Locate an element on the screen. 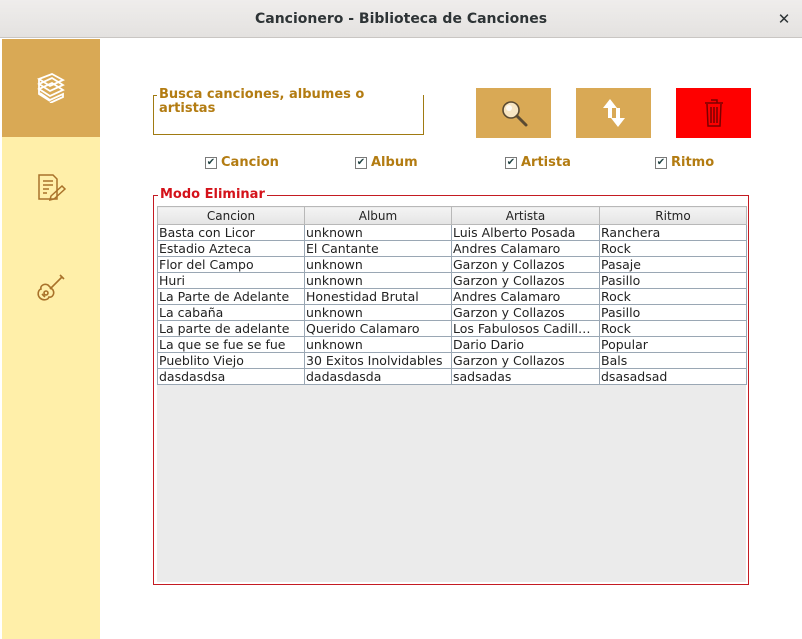 This screenshot has width=802, height=639. cell-cancion: Flor del Campo is located at coordinates (231, 264).